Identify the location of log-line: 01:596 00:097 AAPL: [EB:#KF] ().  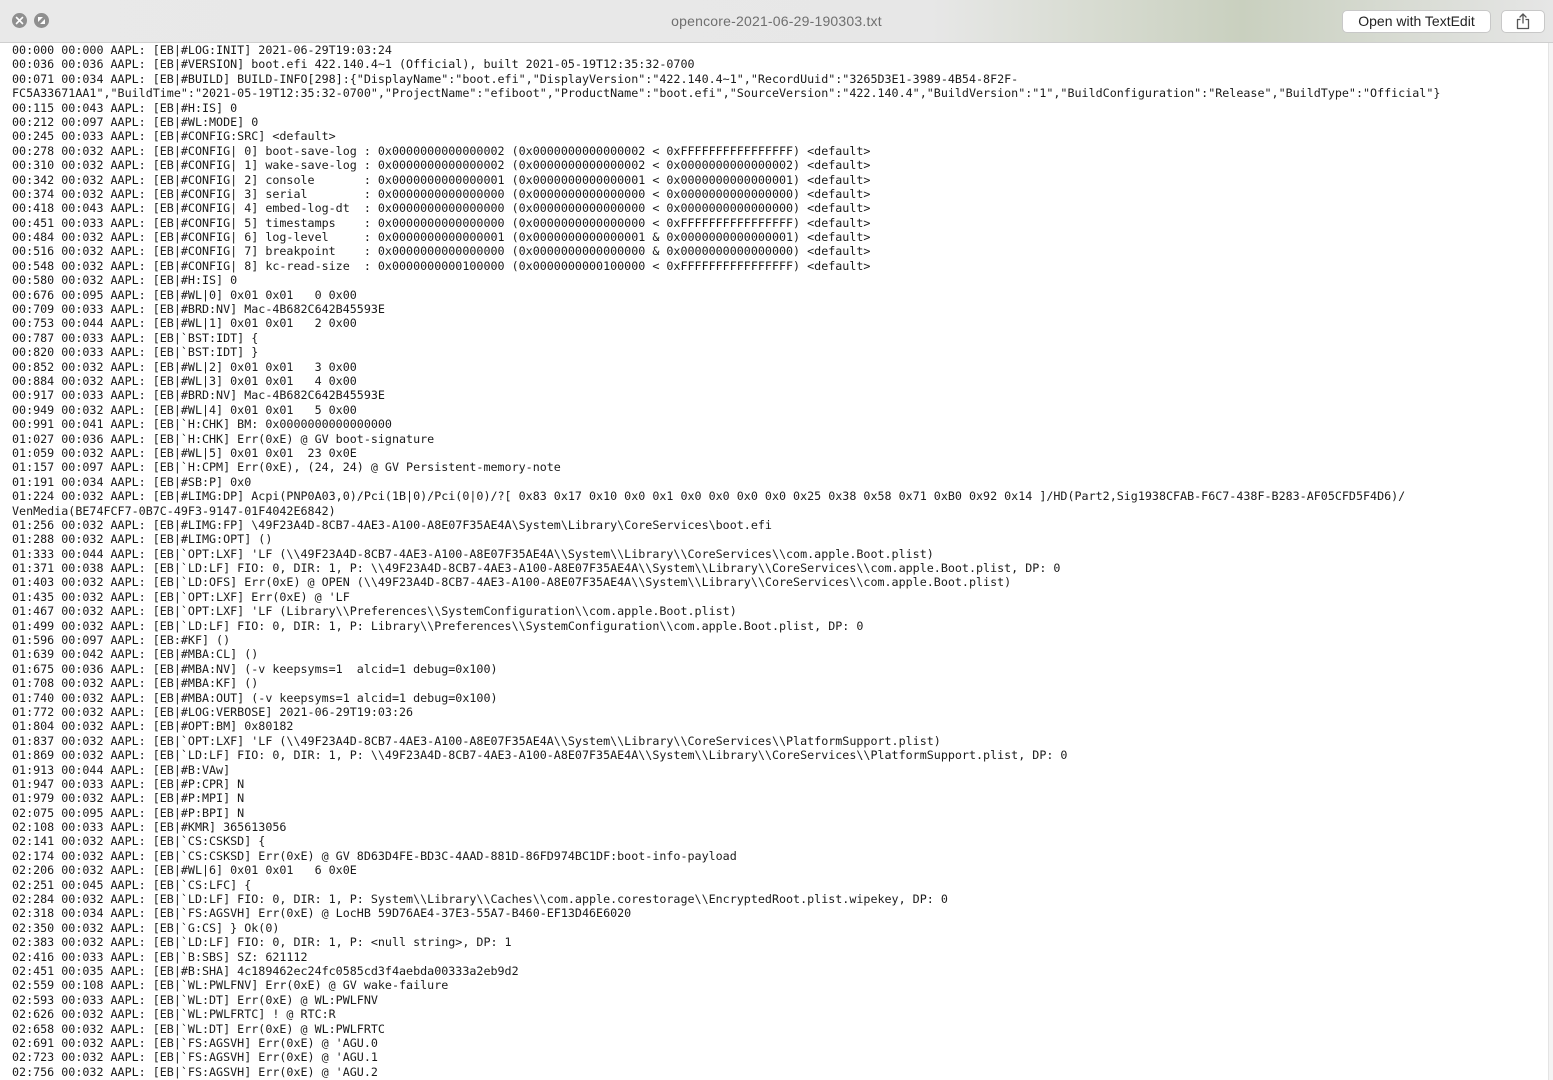
(121, 640).